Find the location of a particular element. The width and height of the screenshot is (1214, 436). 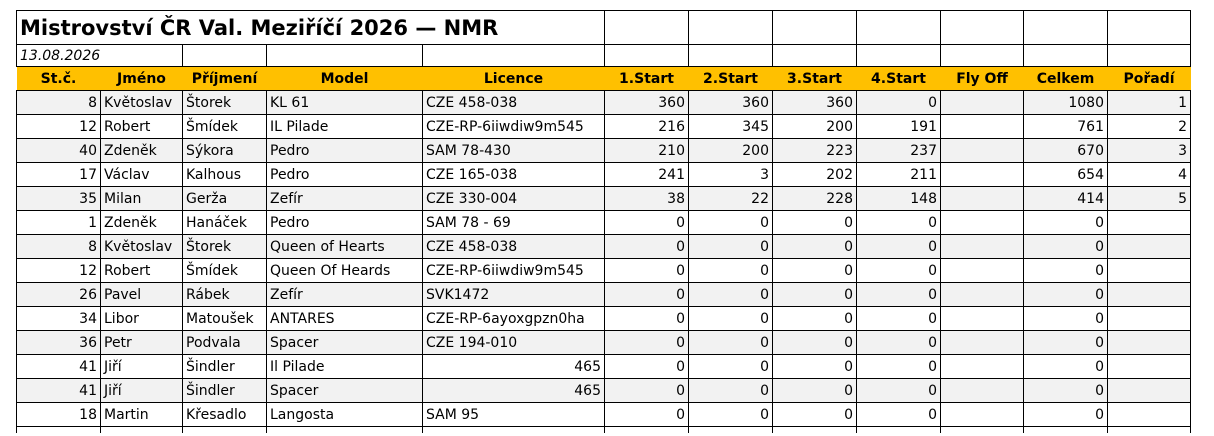

cell-last-name: Sýkora is located at coordinates (224, 150).